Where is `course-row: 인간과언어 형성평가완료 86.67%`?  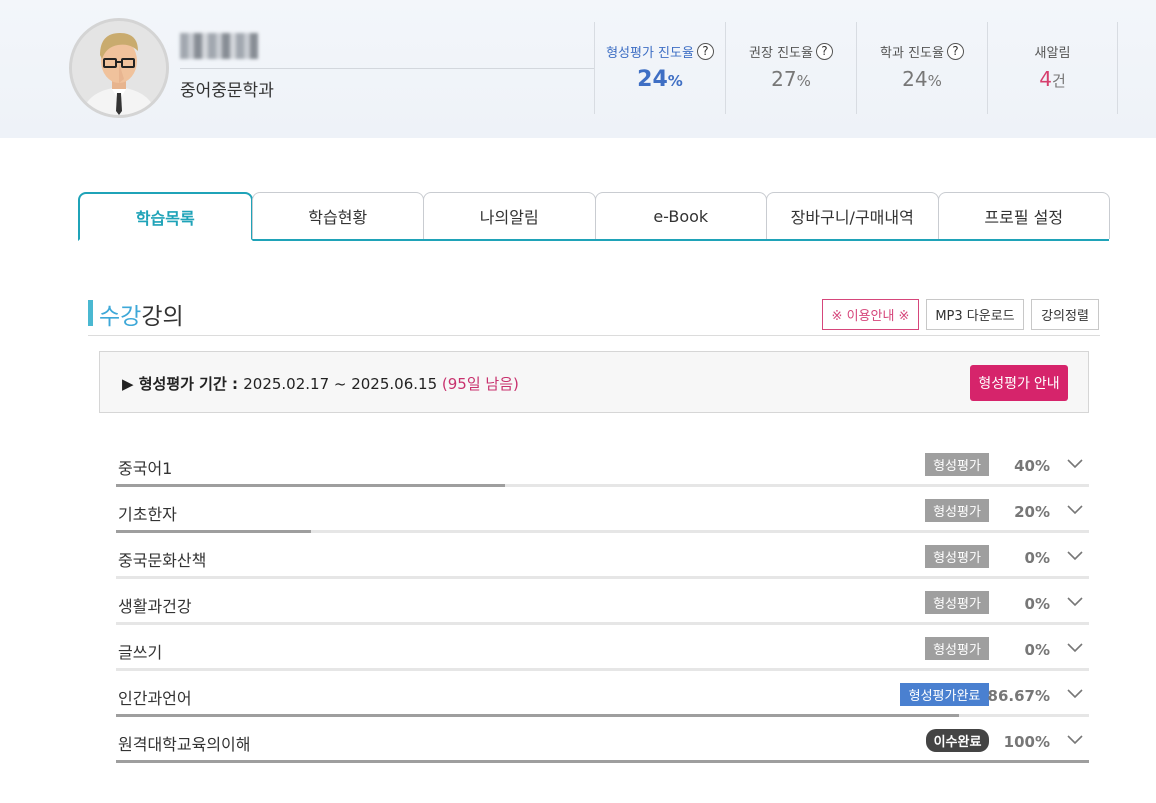 course-row: 인간과언어 형성평가완료 86.67% is located at coordinates (602, 694).